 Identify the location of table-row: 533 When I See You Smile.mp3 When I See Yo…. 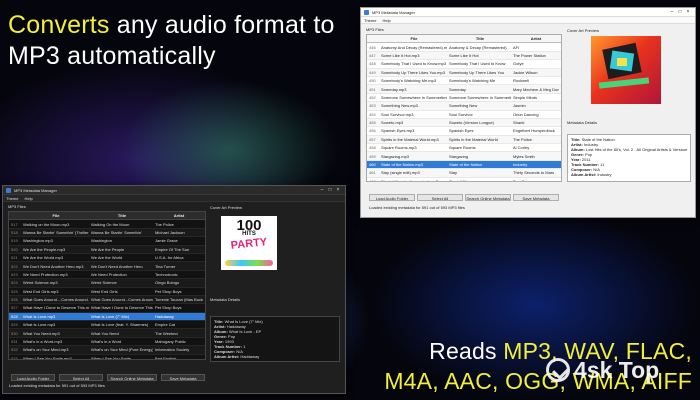
(107, 357).